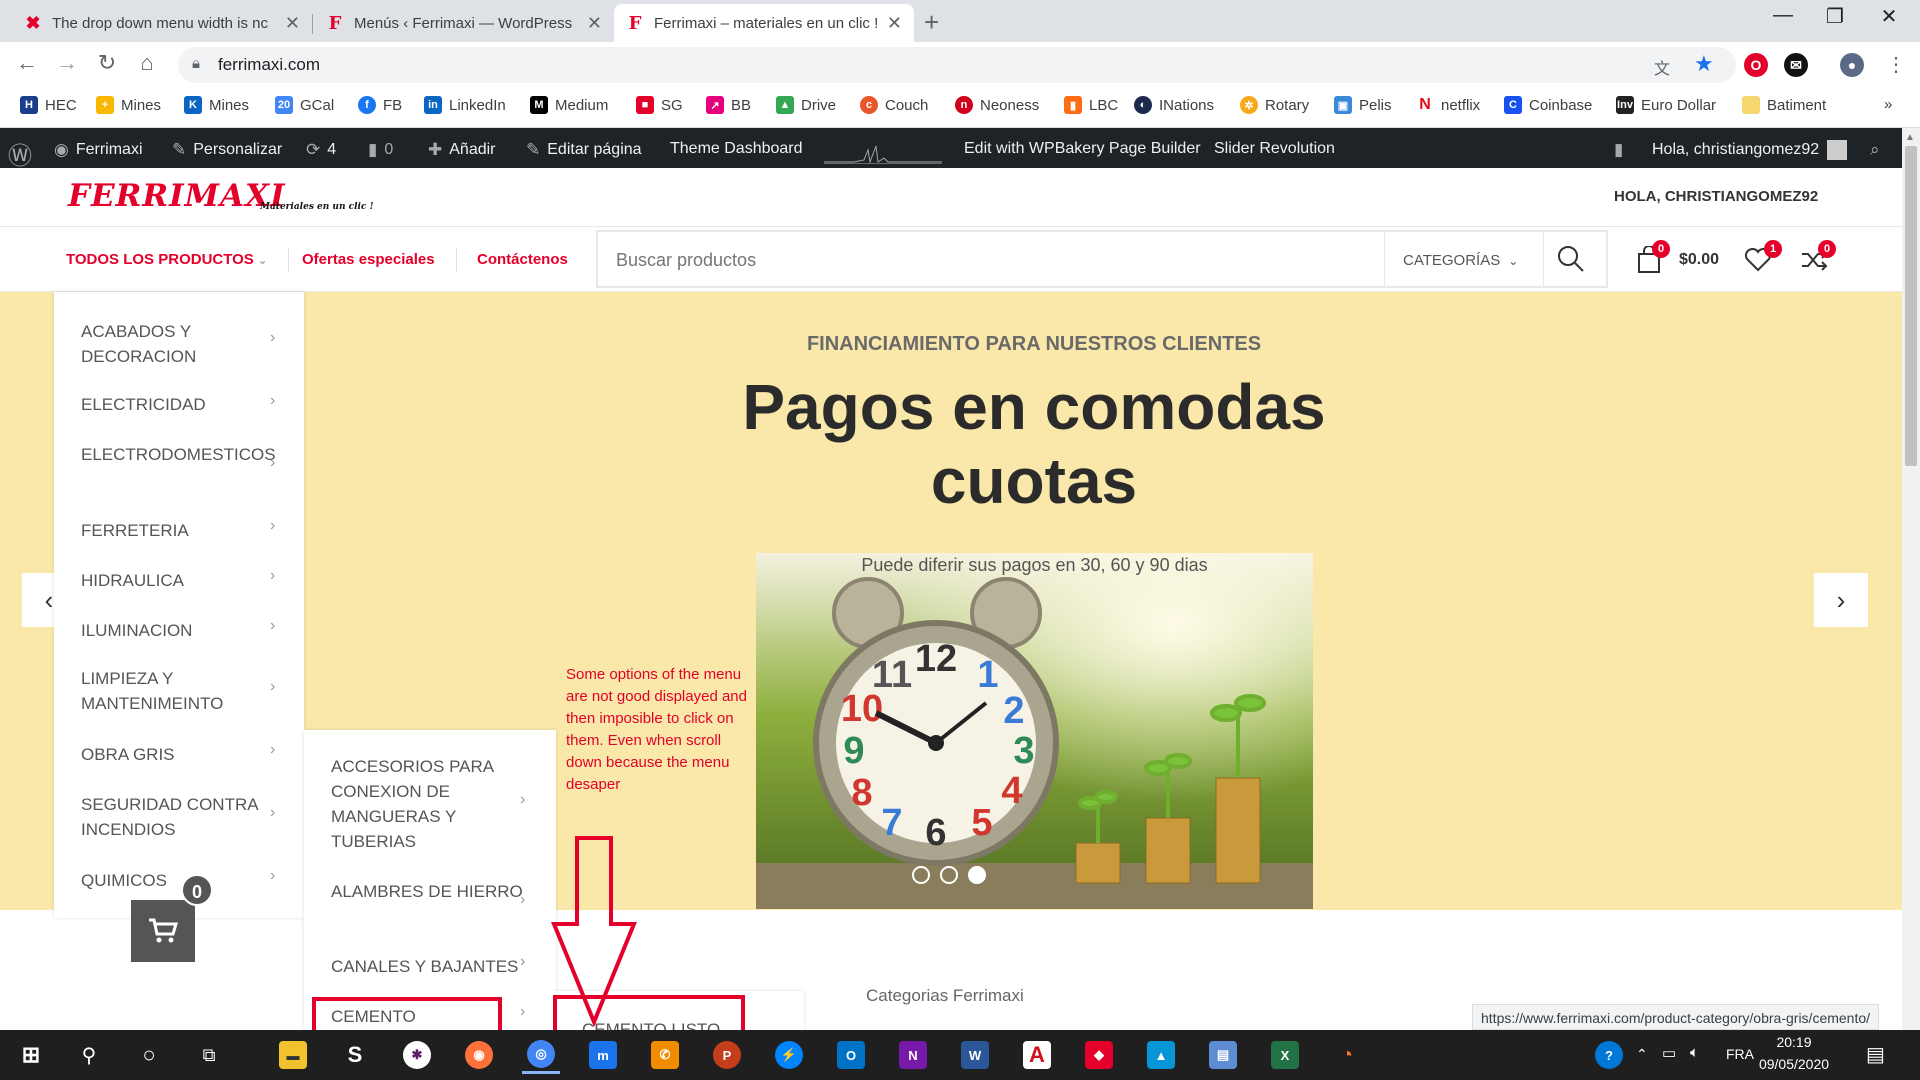  I want to click on menu-item-quimicos: QUIMICOS, so click(178, 880).